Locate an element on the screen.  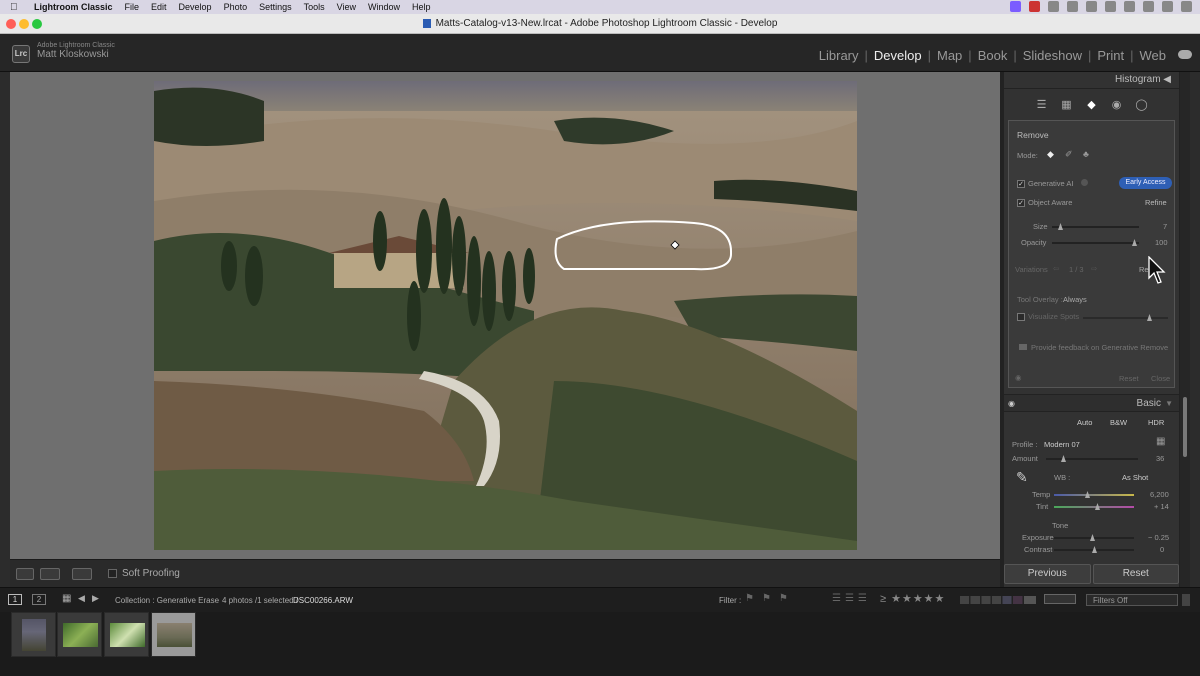
eraser-icon: ◆ is located at coordinates (1091, 105).